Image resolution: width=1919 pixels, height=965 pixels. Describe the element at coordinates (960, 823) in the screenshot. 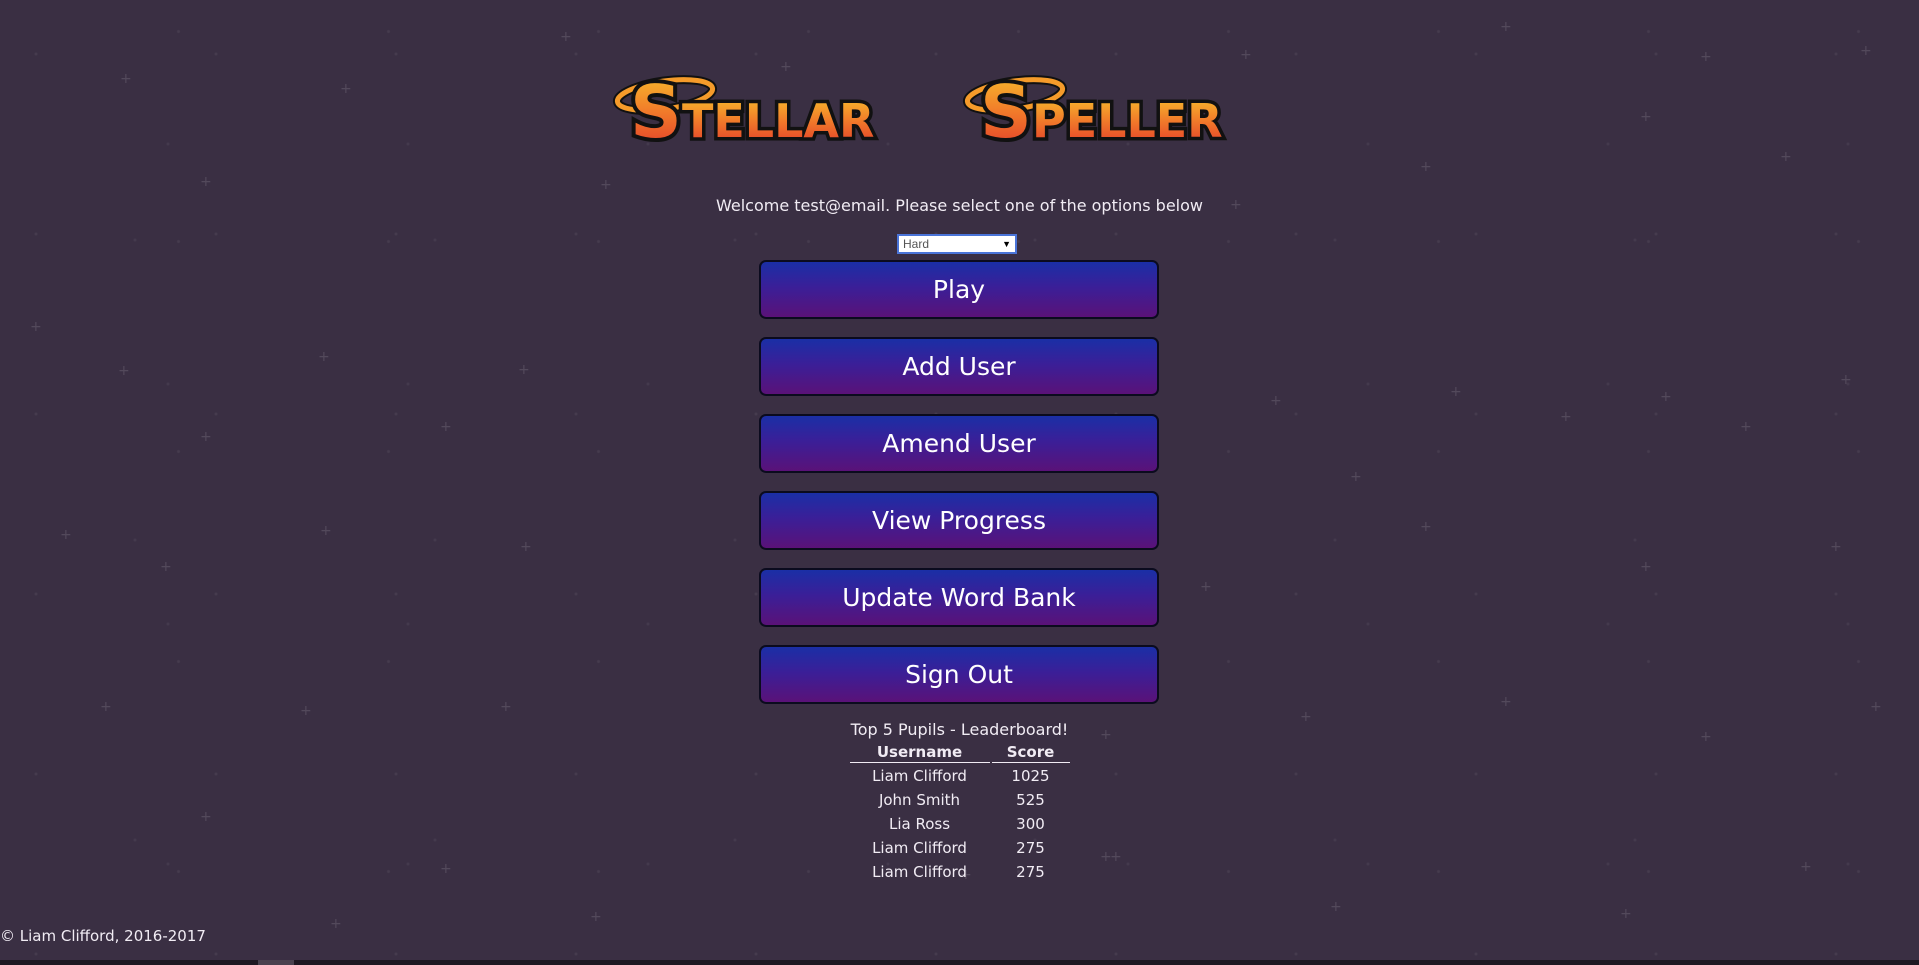

I see `table-row: Lia Ross 300` at that location.